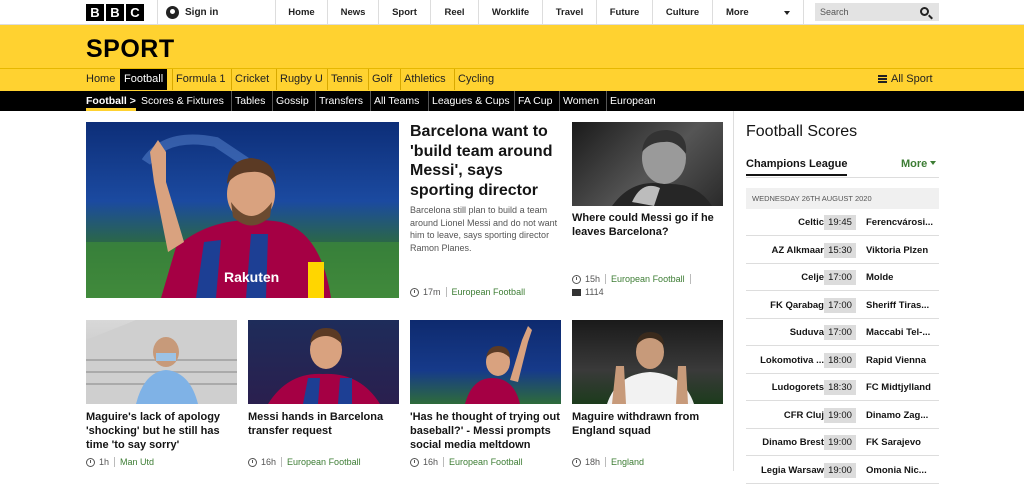 Image resolution: width=1024 pixels, height=484 pixels. I want to click on chevron-down-icon, so click(933, 163).